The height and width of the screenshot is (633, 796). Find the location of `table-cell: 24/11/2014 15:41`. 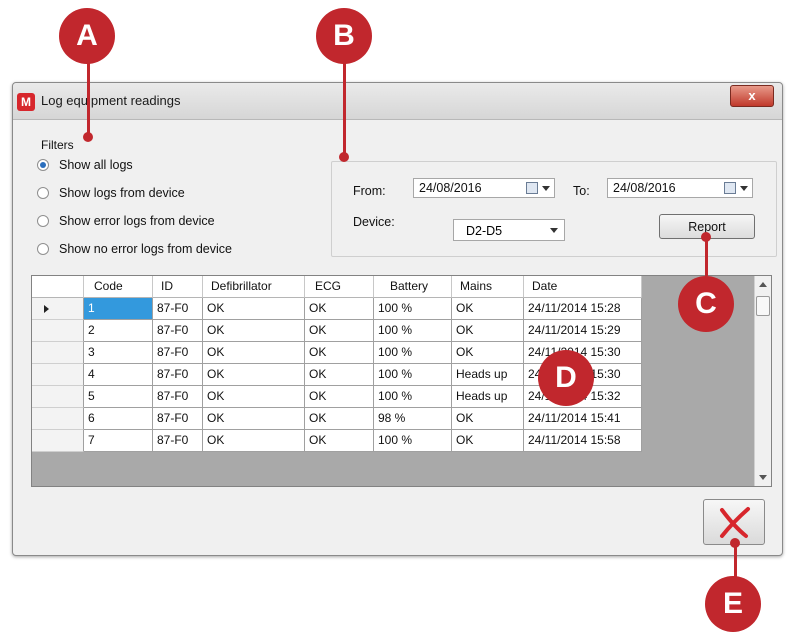

table-cell: 24/11/2014 15:41 is located at coordinates (583, 419).